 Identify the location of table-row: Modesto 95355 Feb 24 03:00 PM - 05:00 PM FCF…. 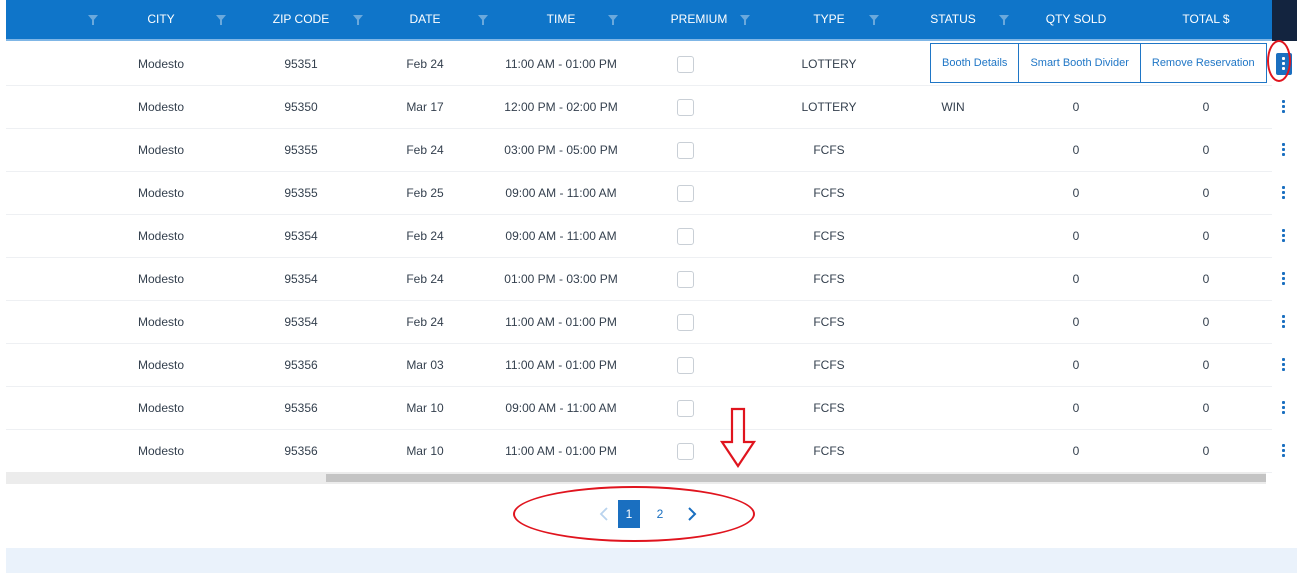
(639, 150).